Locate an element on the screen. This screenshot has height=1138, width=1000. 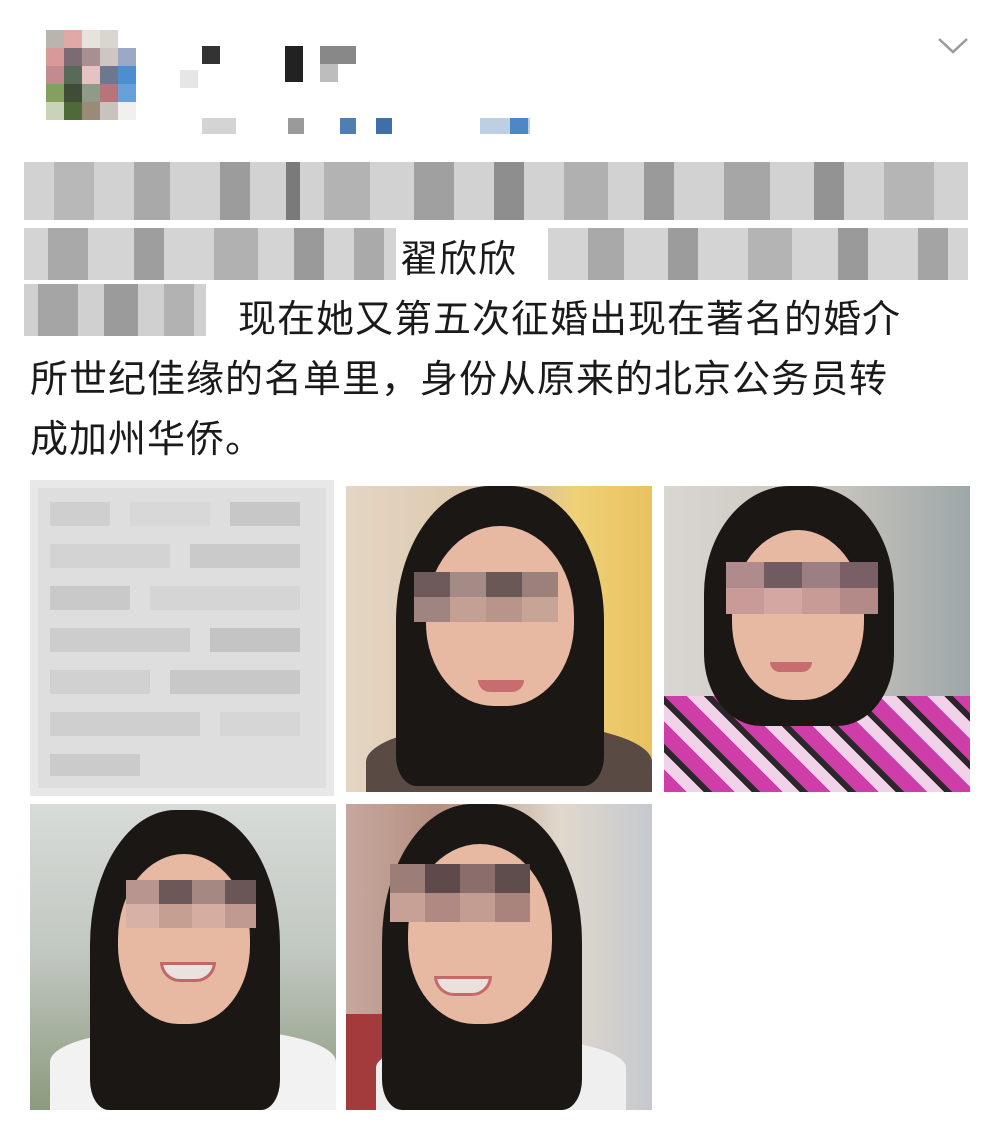
user-avatar-icon is located at coordinates (99, 82).